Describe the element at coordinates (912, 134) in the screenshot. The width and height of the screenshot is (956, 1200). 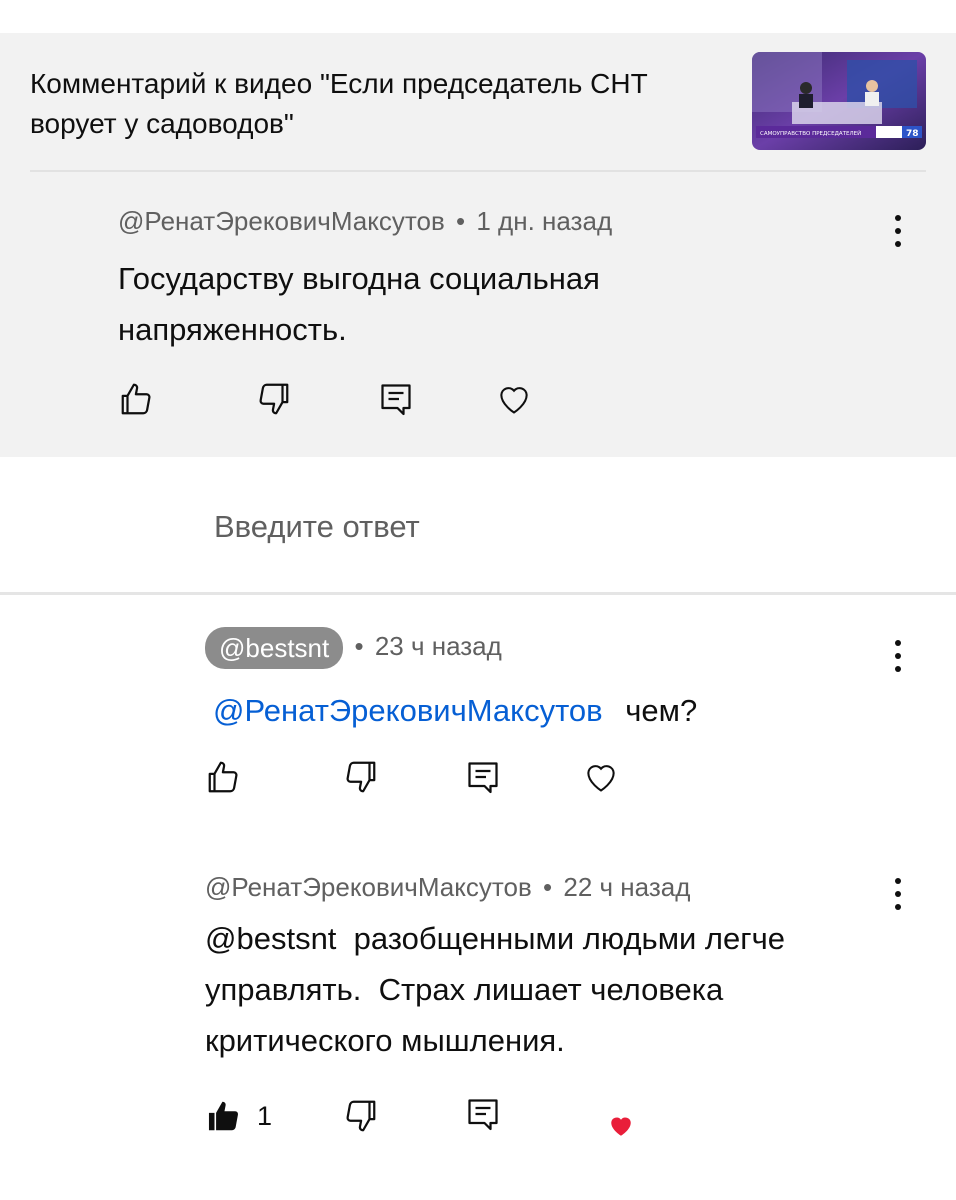
I see `thumbnail-channel: 78` at that location.